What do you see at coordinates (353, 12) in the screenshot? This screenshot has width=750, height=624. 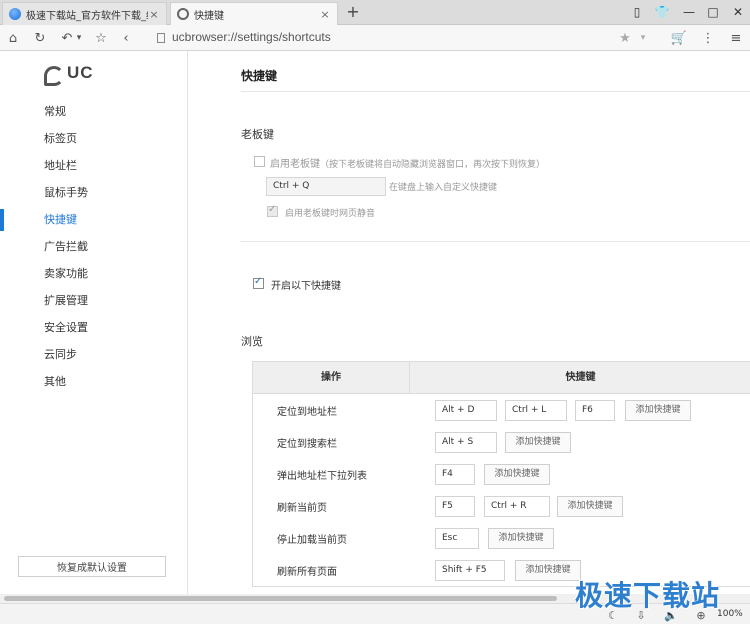 I see `new-tab-button: +` at bounding box center [353, 12].